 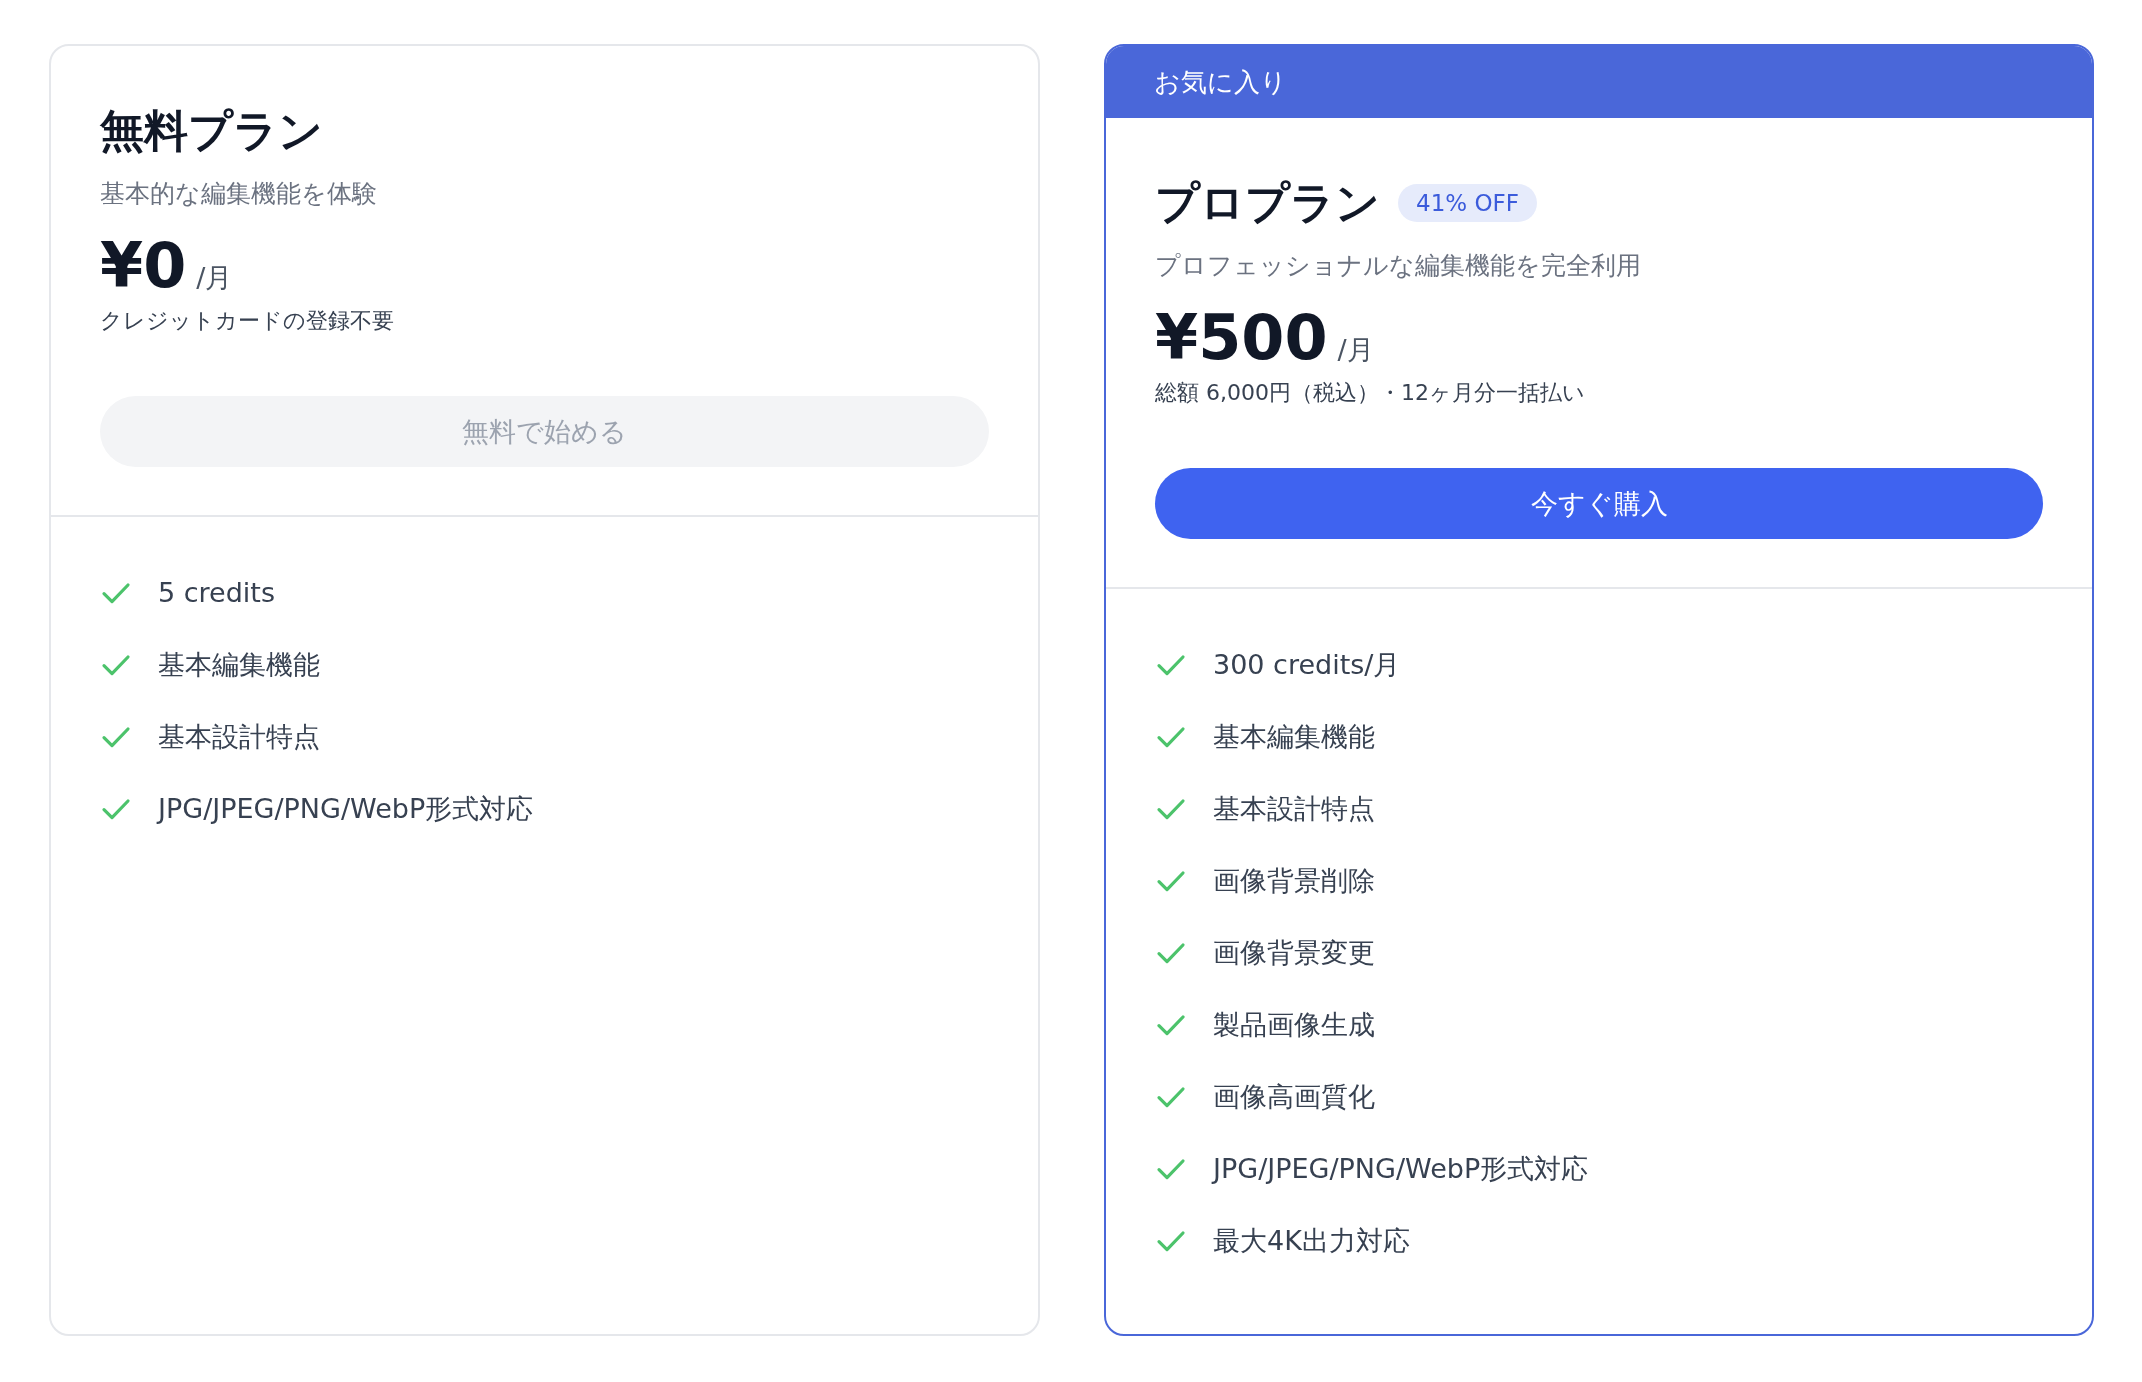 What do you see at coordinates (1467, 202) in the screenshot?
I see `discount-badge: 41% OFF` at bounding box center [1467, 202].